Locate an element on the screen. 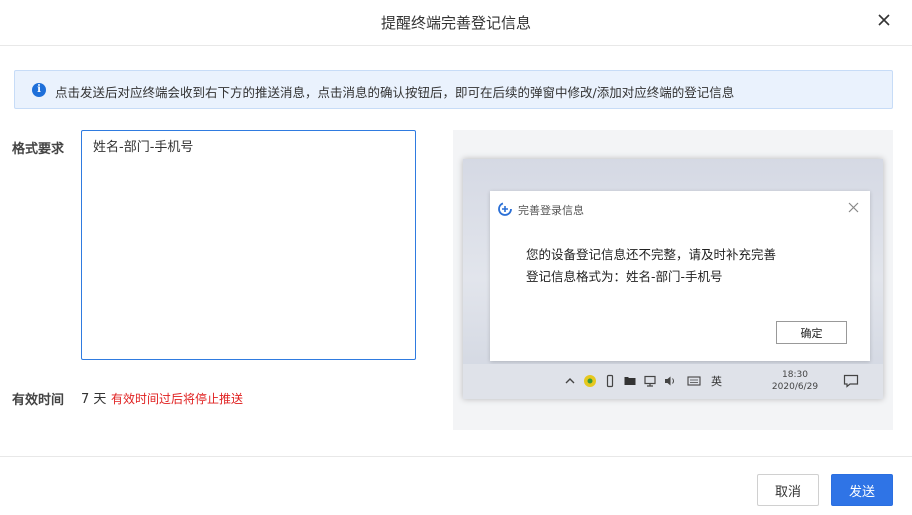 Image resolution: width=912 pixels, height=515 pixels. valid-time-note: 有效时间过后将停止推送 is located at coordinates (177, 399).